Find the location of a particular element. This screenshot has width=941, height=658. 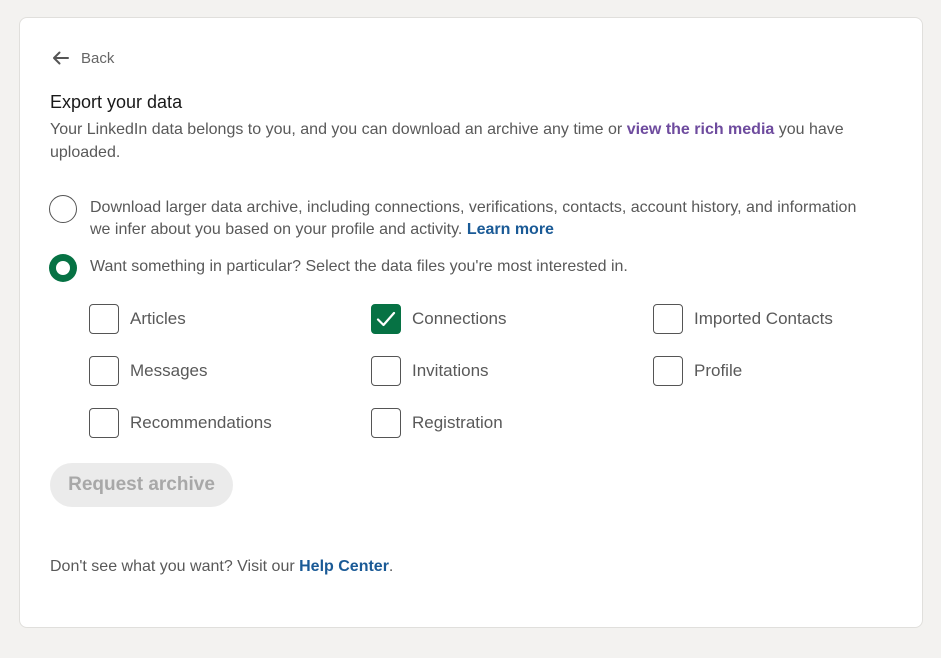

file-recommendations: Recommendations is located at coordinates (180, 423).